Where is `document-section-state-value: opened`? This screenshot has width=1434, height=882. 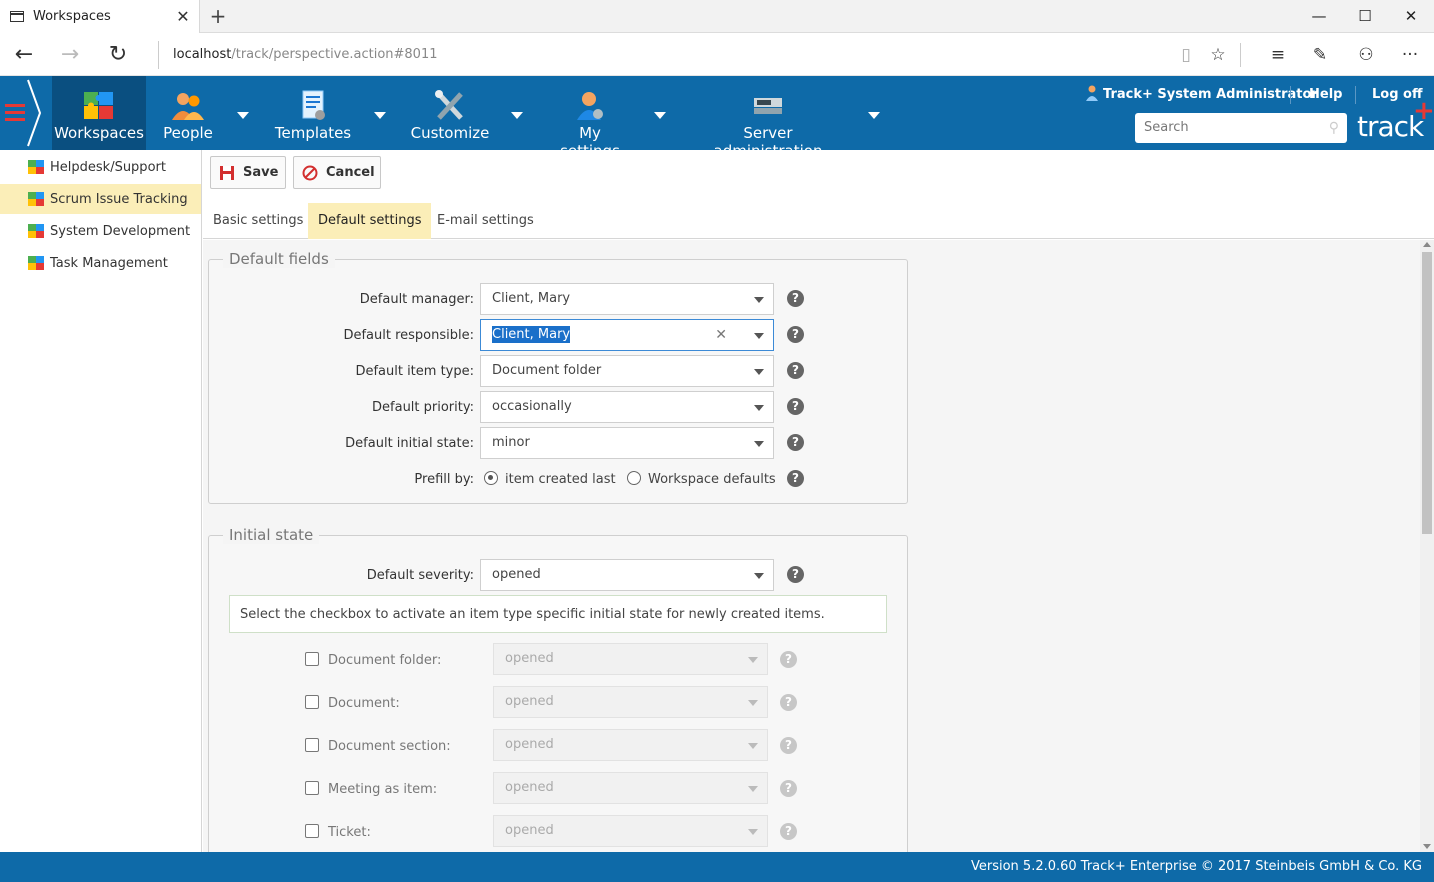
document-section-state-value: opened is located at coordinates (529, 744).